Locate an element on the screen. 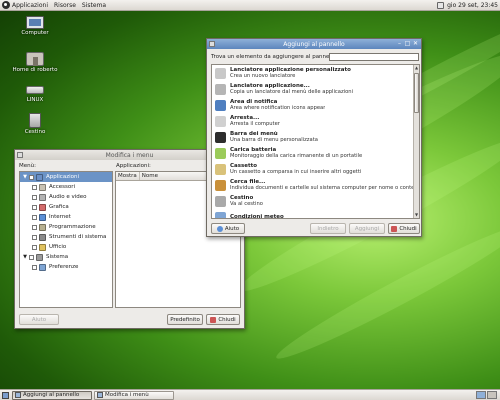 This screenshot has width=500, height=400. menu-tree-item: Audio e video is located at coordinates (66, 197).